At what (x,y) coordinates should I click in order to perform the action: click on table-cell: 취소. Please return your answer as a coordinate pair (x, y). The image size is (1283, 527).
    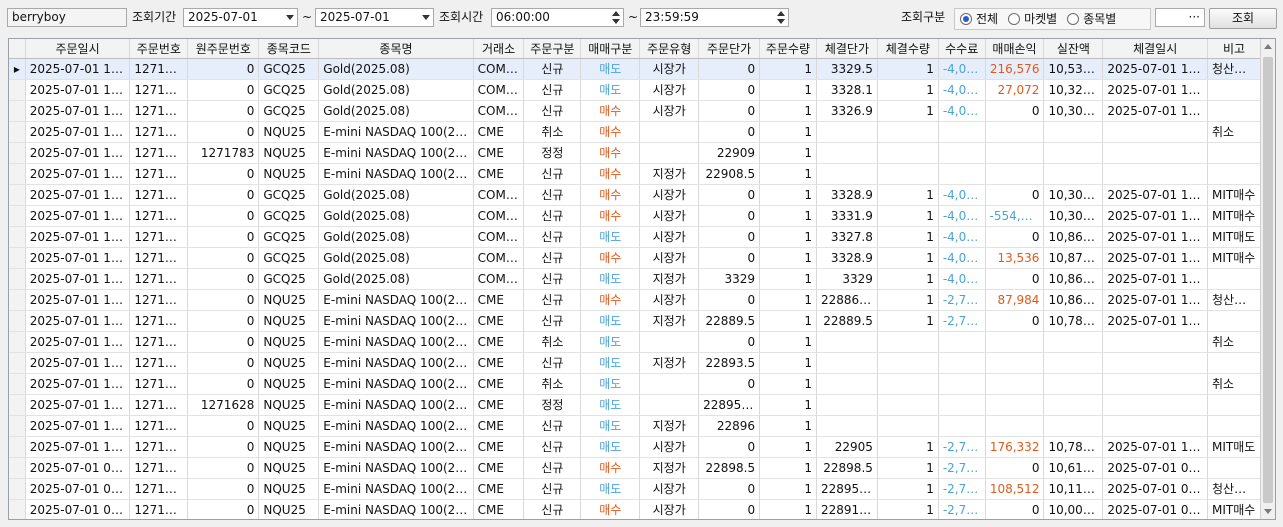
    Looking at the image, I should click on (552, 342).